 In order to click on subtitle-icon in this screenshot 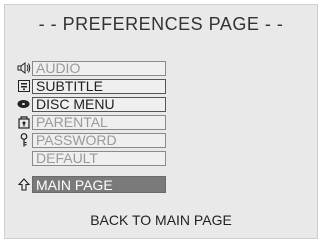, I will do `click(23, 86)`.